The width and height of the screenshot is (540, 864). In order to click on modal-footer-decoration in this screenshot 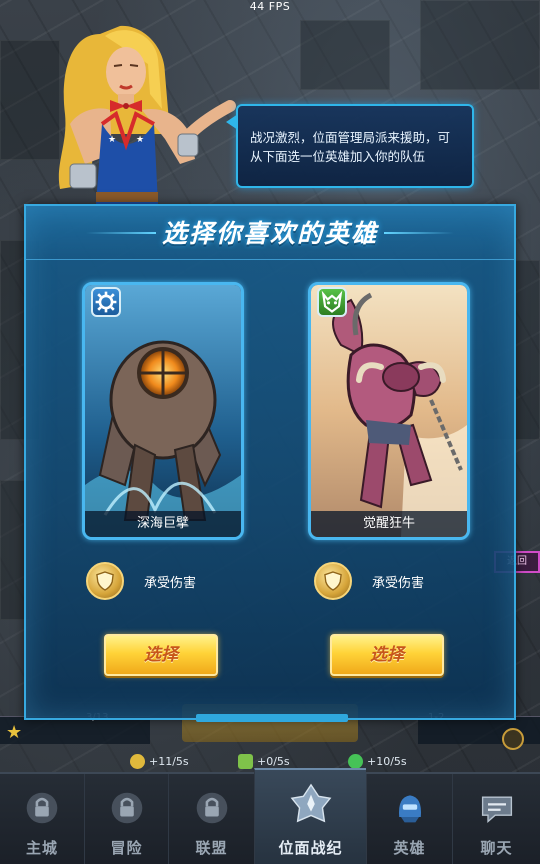, I will do `click(272, 718)`.